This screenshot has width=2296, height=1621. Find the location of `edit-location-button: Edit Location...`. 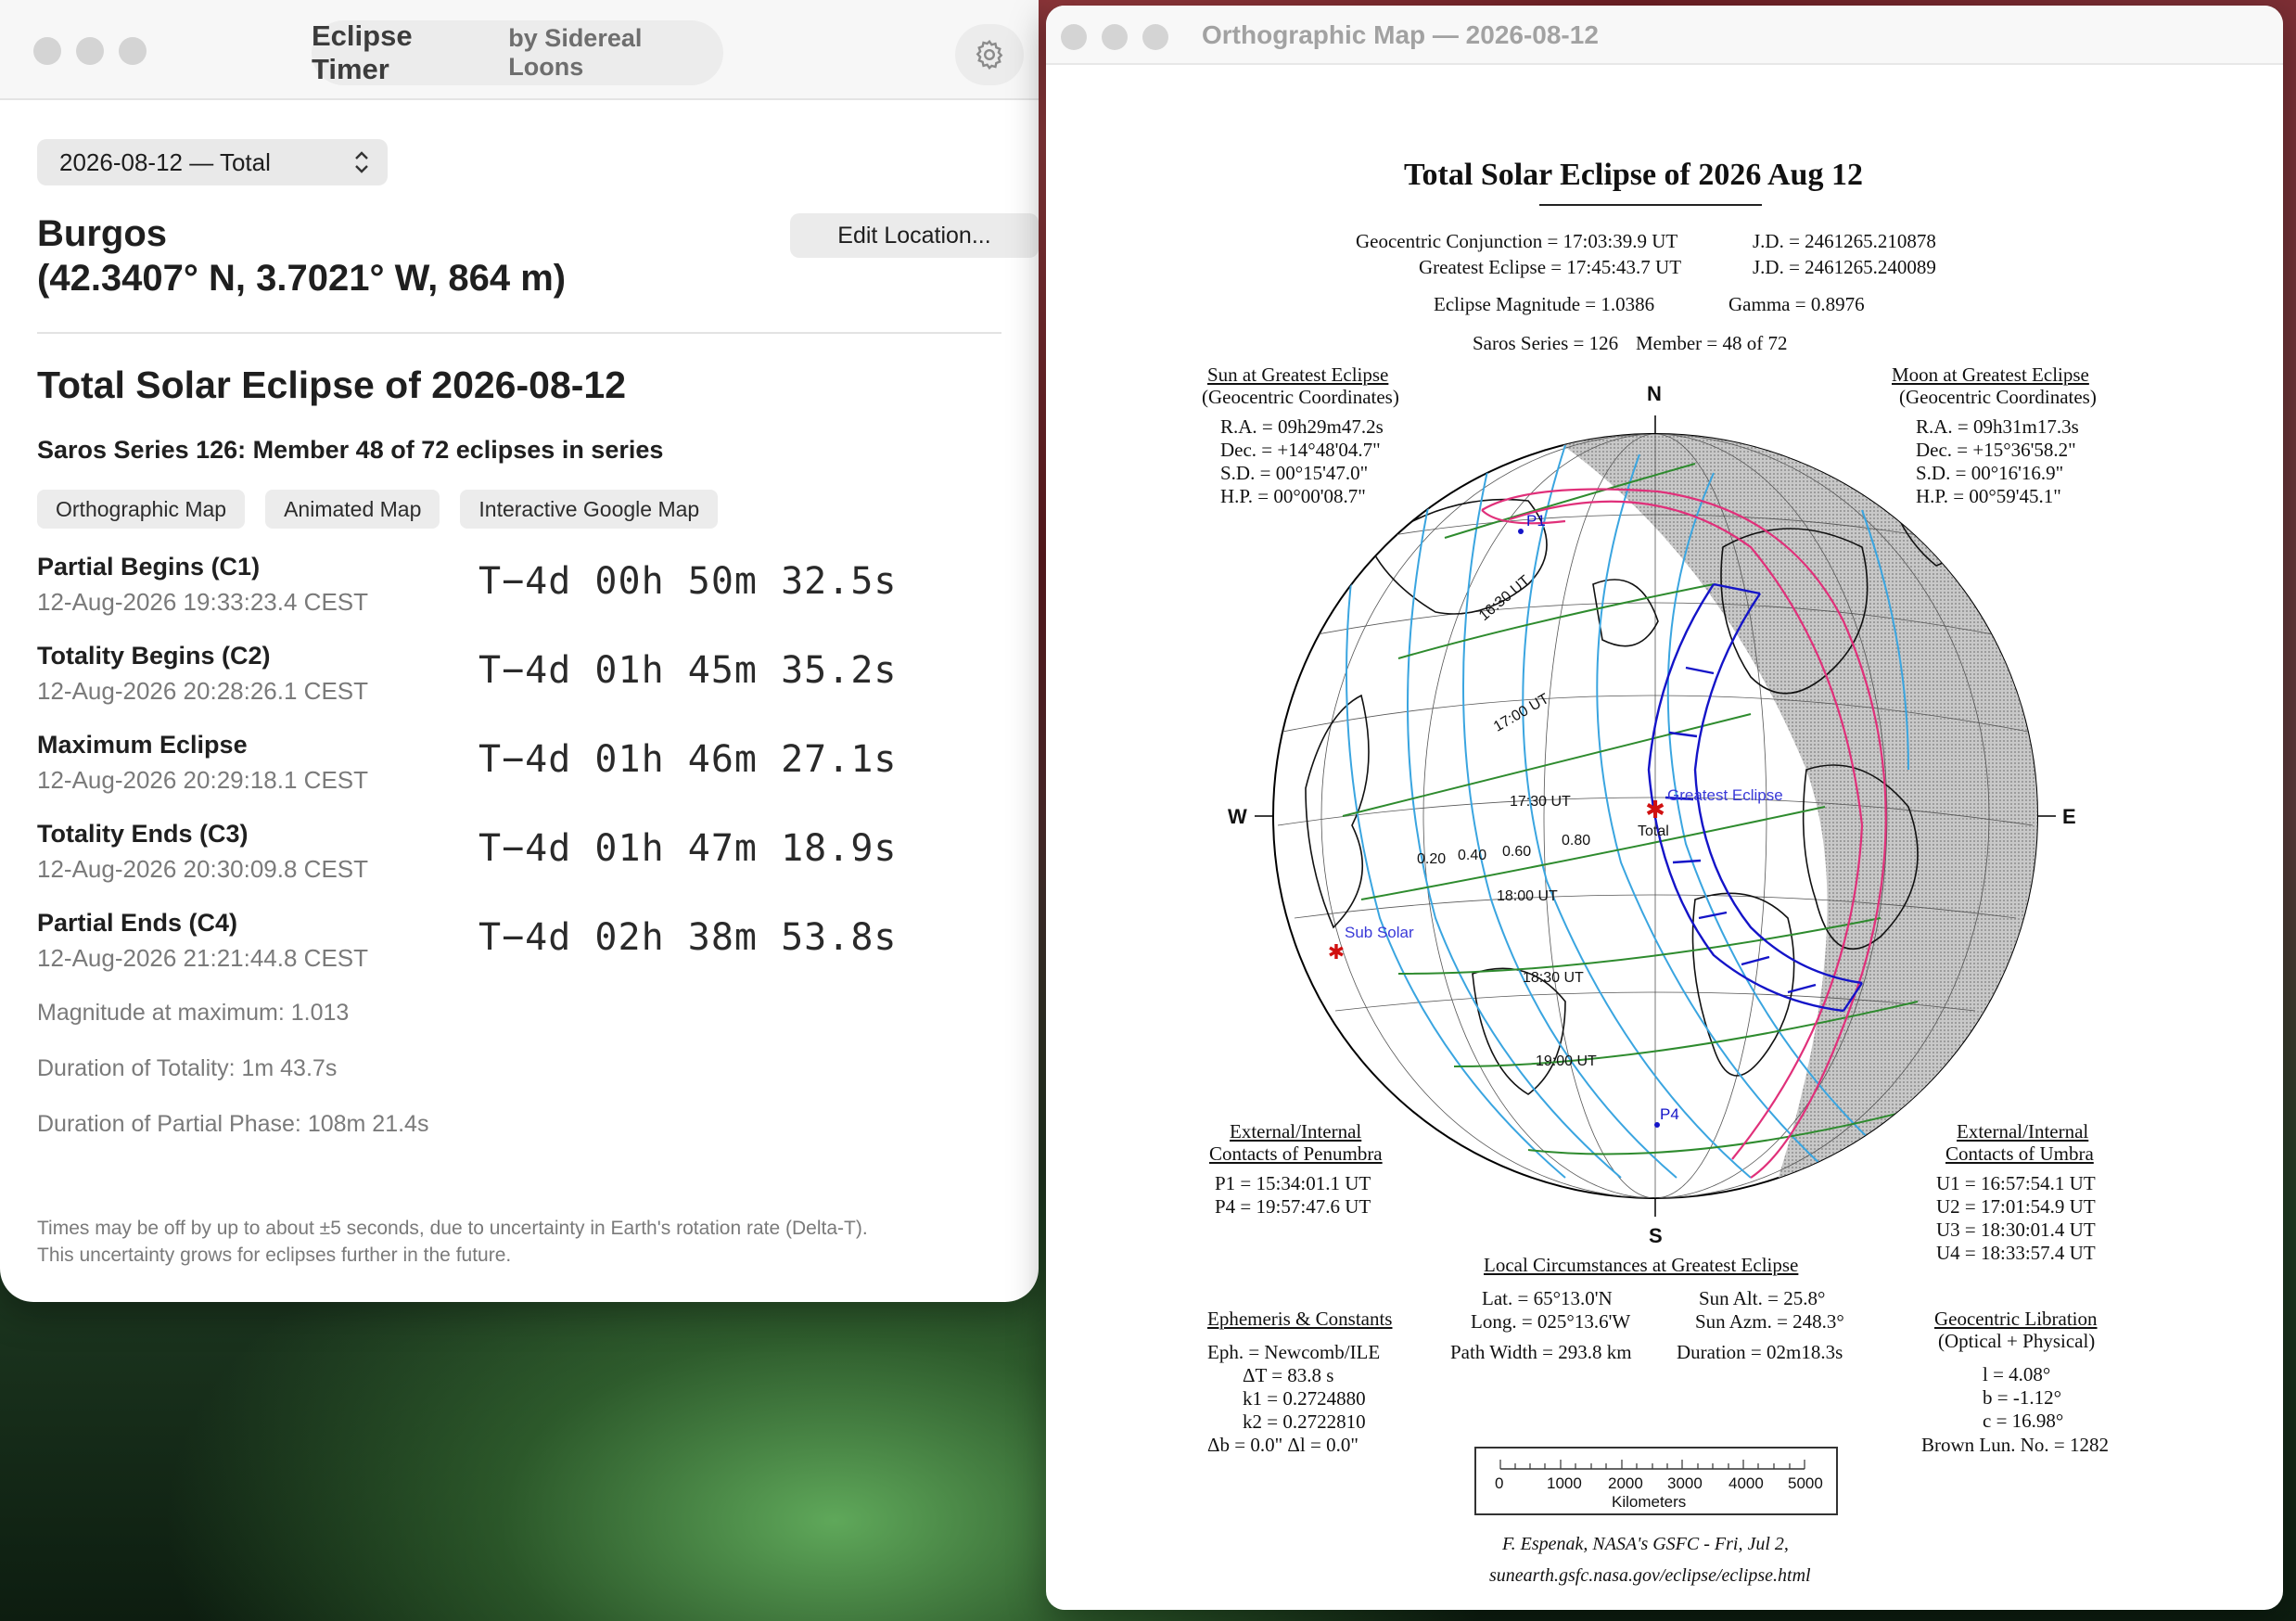

edit-location-button: Edit Location... is located at coordinates (914, 236).